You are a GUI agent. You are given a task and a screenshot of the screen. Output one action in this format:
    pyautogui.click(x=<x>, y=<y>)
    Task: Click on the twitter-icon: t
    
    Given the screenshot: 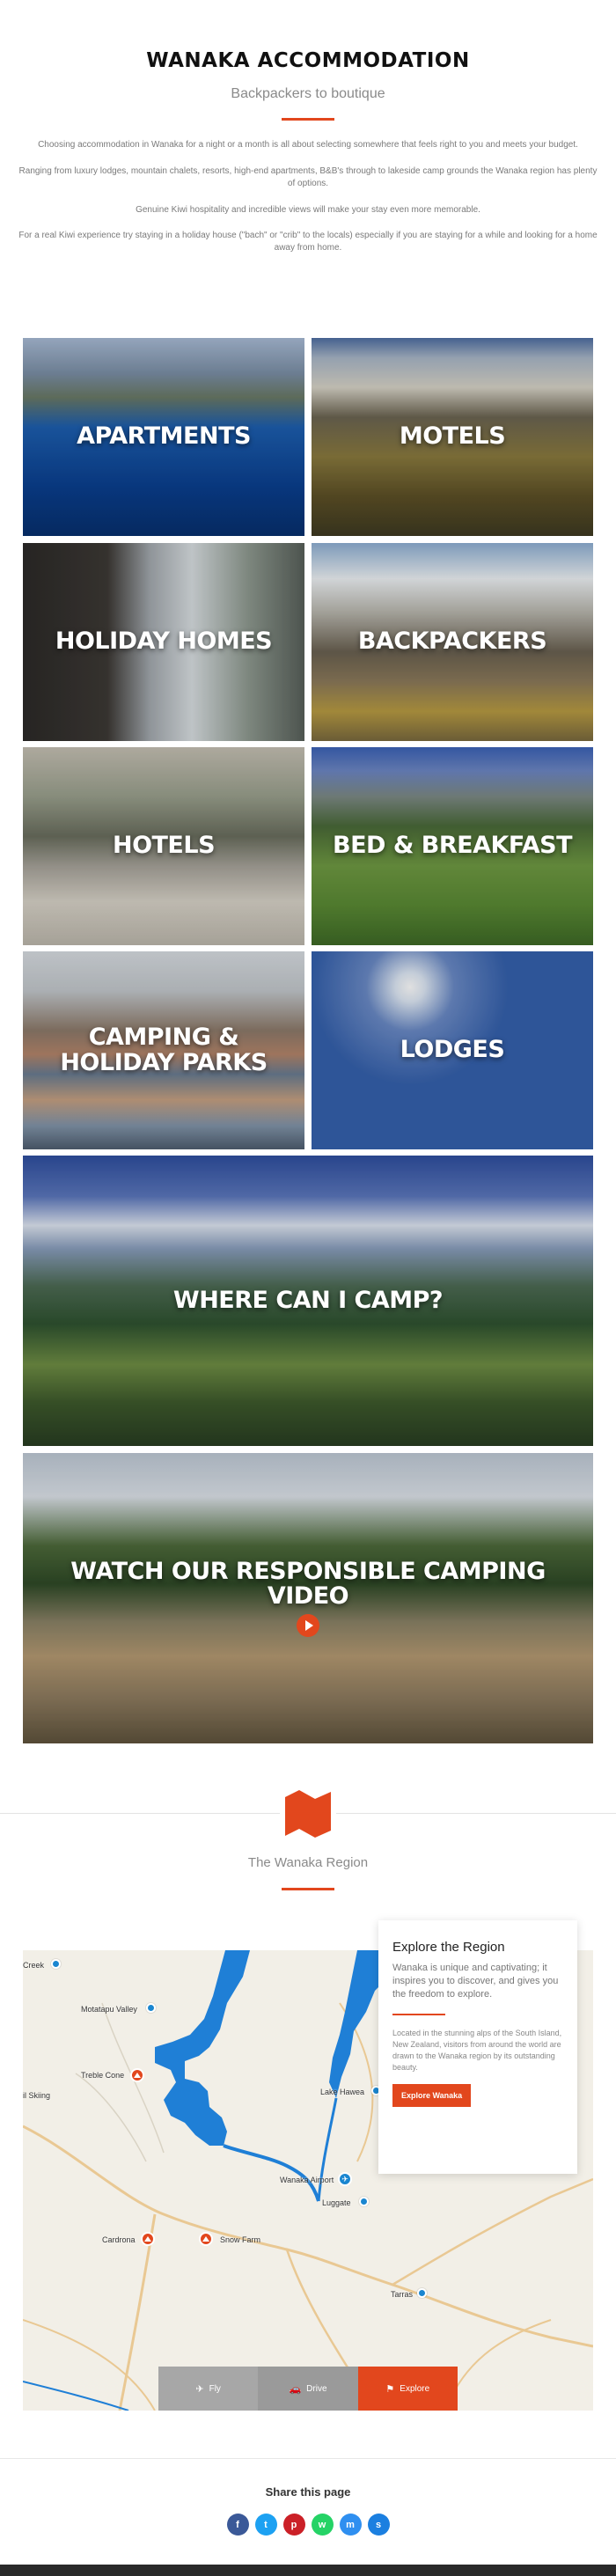 What is the action you would take?
    pyautogui.click(x=266, y=2524)
    